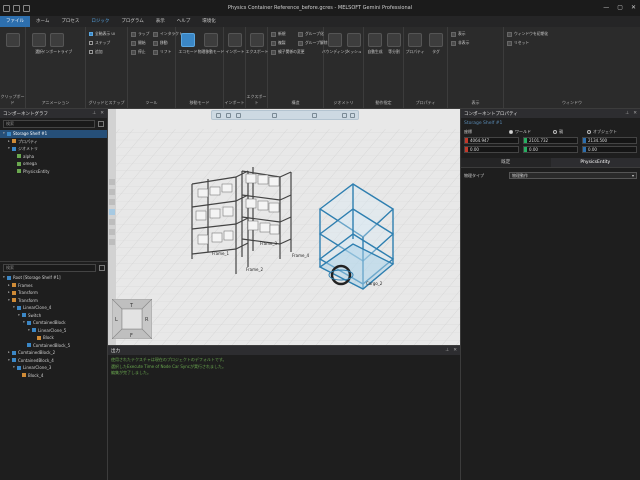  What do you see at coordinates (235, 44) in the screenshot?
I see `import-button: インポート` at bounding box center [235, 44].